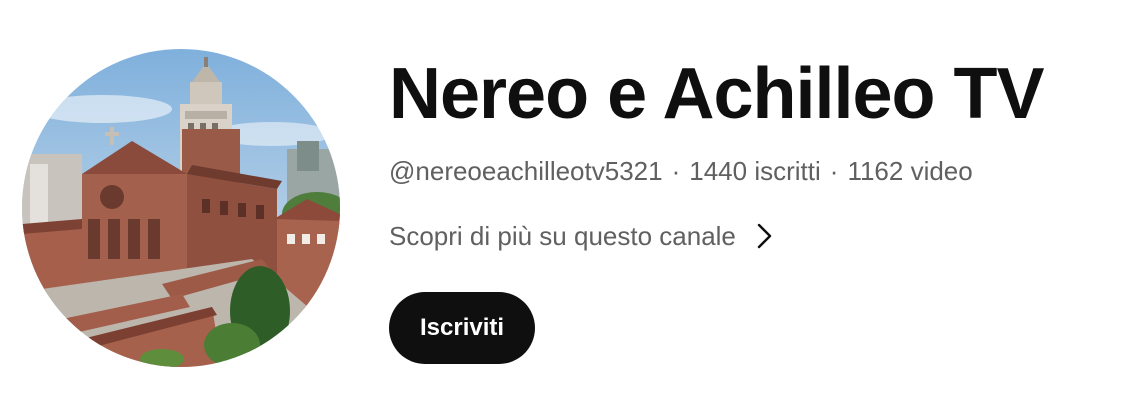  Describe the element at coordinates (462, 328) in the screenshot. I see `subscribe-button: Iscriviti` at that location.